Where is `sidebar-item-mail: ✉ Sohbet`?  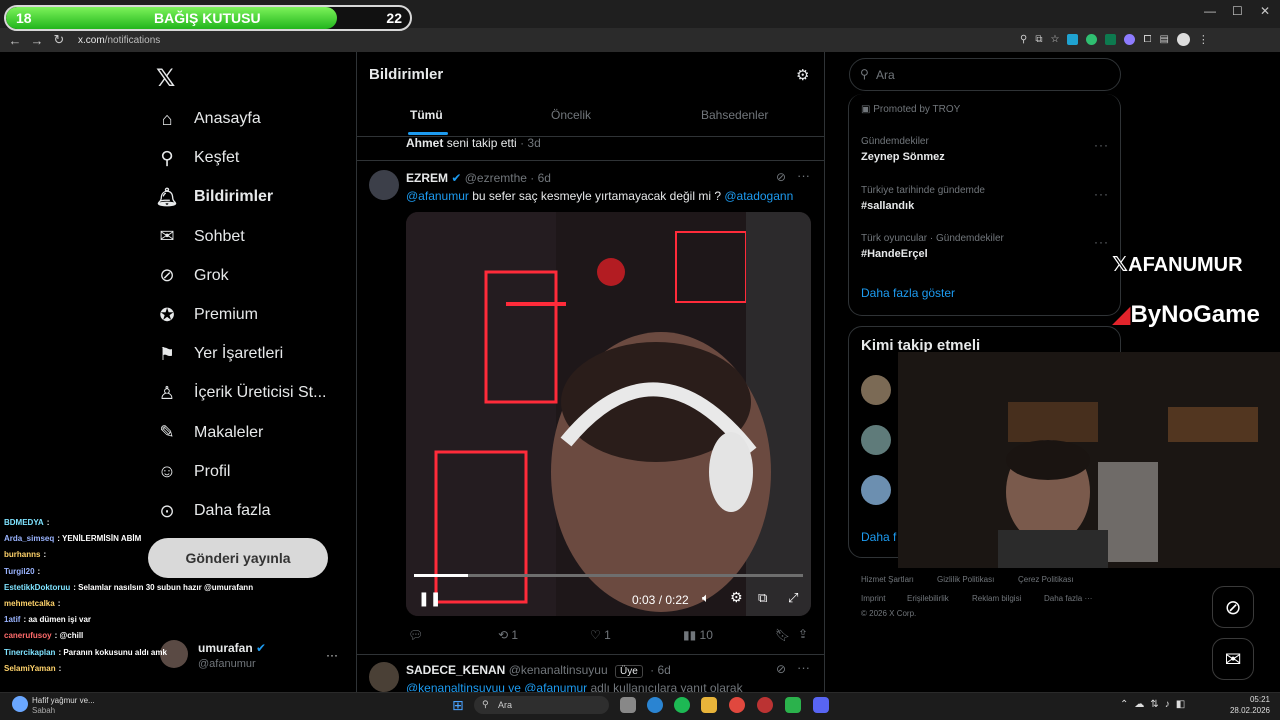 sidebar-item-mail: ✉ Sohbet is located at coordinates (200, 237).